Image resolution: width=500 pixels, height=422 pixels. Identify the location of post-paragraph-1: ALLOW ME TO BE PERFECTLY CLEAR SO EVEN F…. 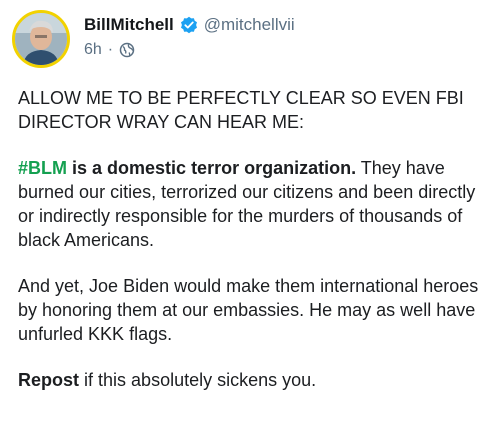
(241, 110).